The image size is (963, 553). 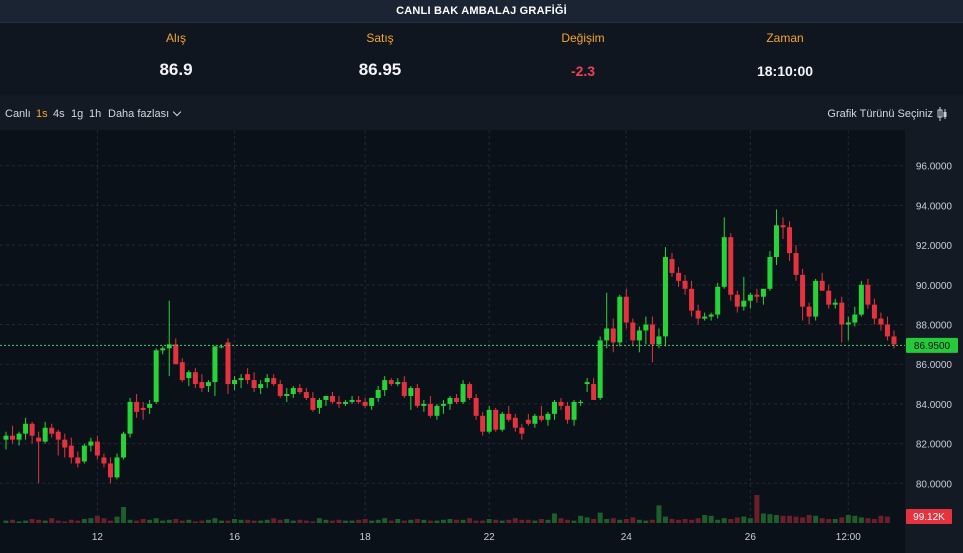 I want to click on y-tick-label: 84.0000, so click(x=934, y=405).